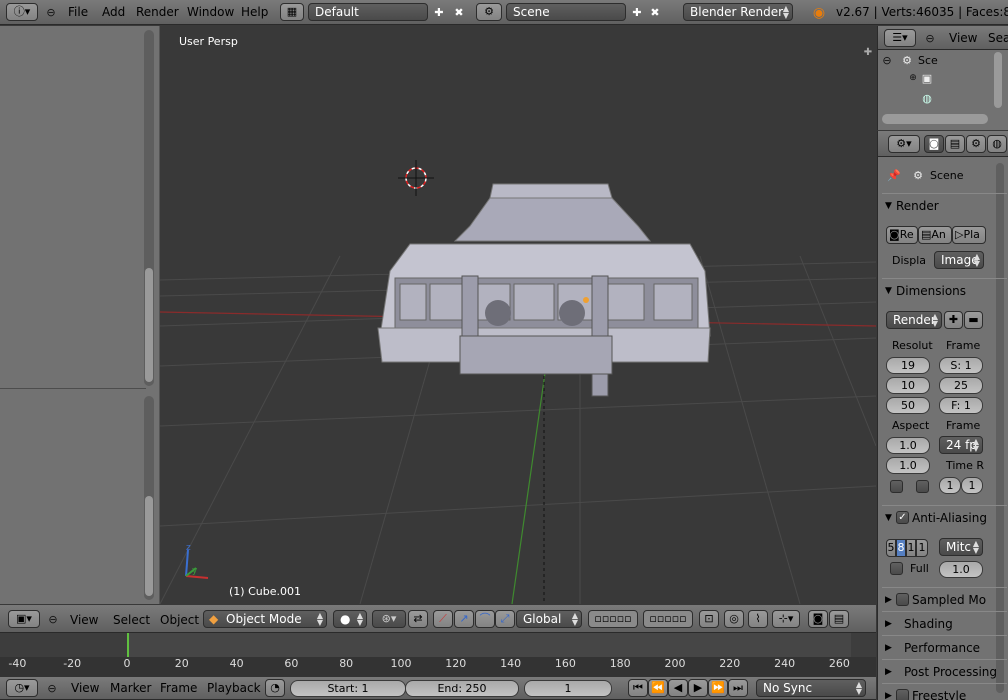 The width and height of the screenshot is (1008, 700). Describe the element at coordinates (638, 688) in the screenshot. I see `jump-start-button: ⏮` at that location.